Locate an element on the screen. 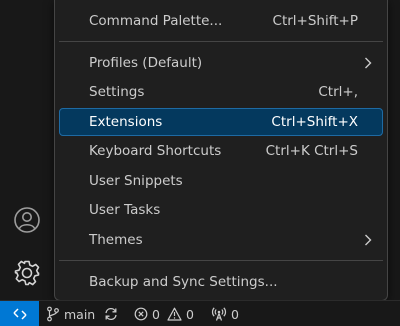 The image size is (400, 326). menu-item-label: Extensions is located at coordinates (126, 122).